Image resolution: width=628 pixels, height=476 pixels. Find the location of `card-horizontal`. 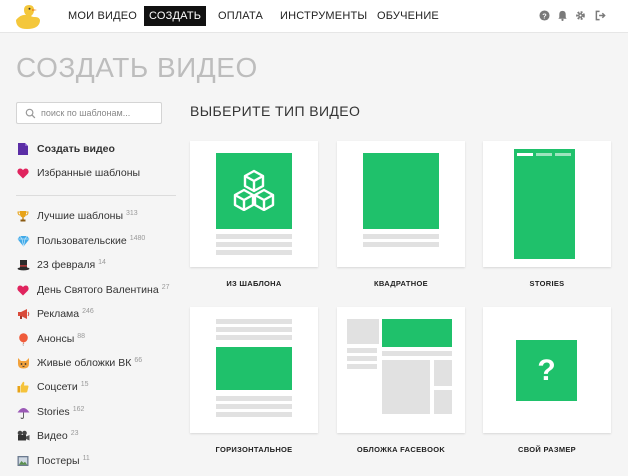

card-horizontal is located at coordinates (254, 370).